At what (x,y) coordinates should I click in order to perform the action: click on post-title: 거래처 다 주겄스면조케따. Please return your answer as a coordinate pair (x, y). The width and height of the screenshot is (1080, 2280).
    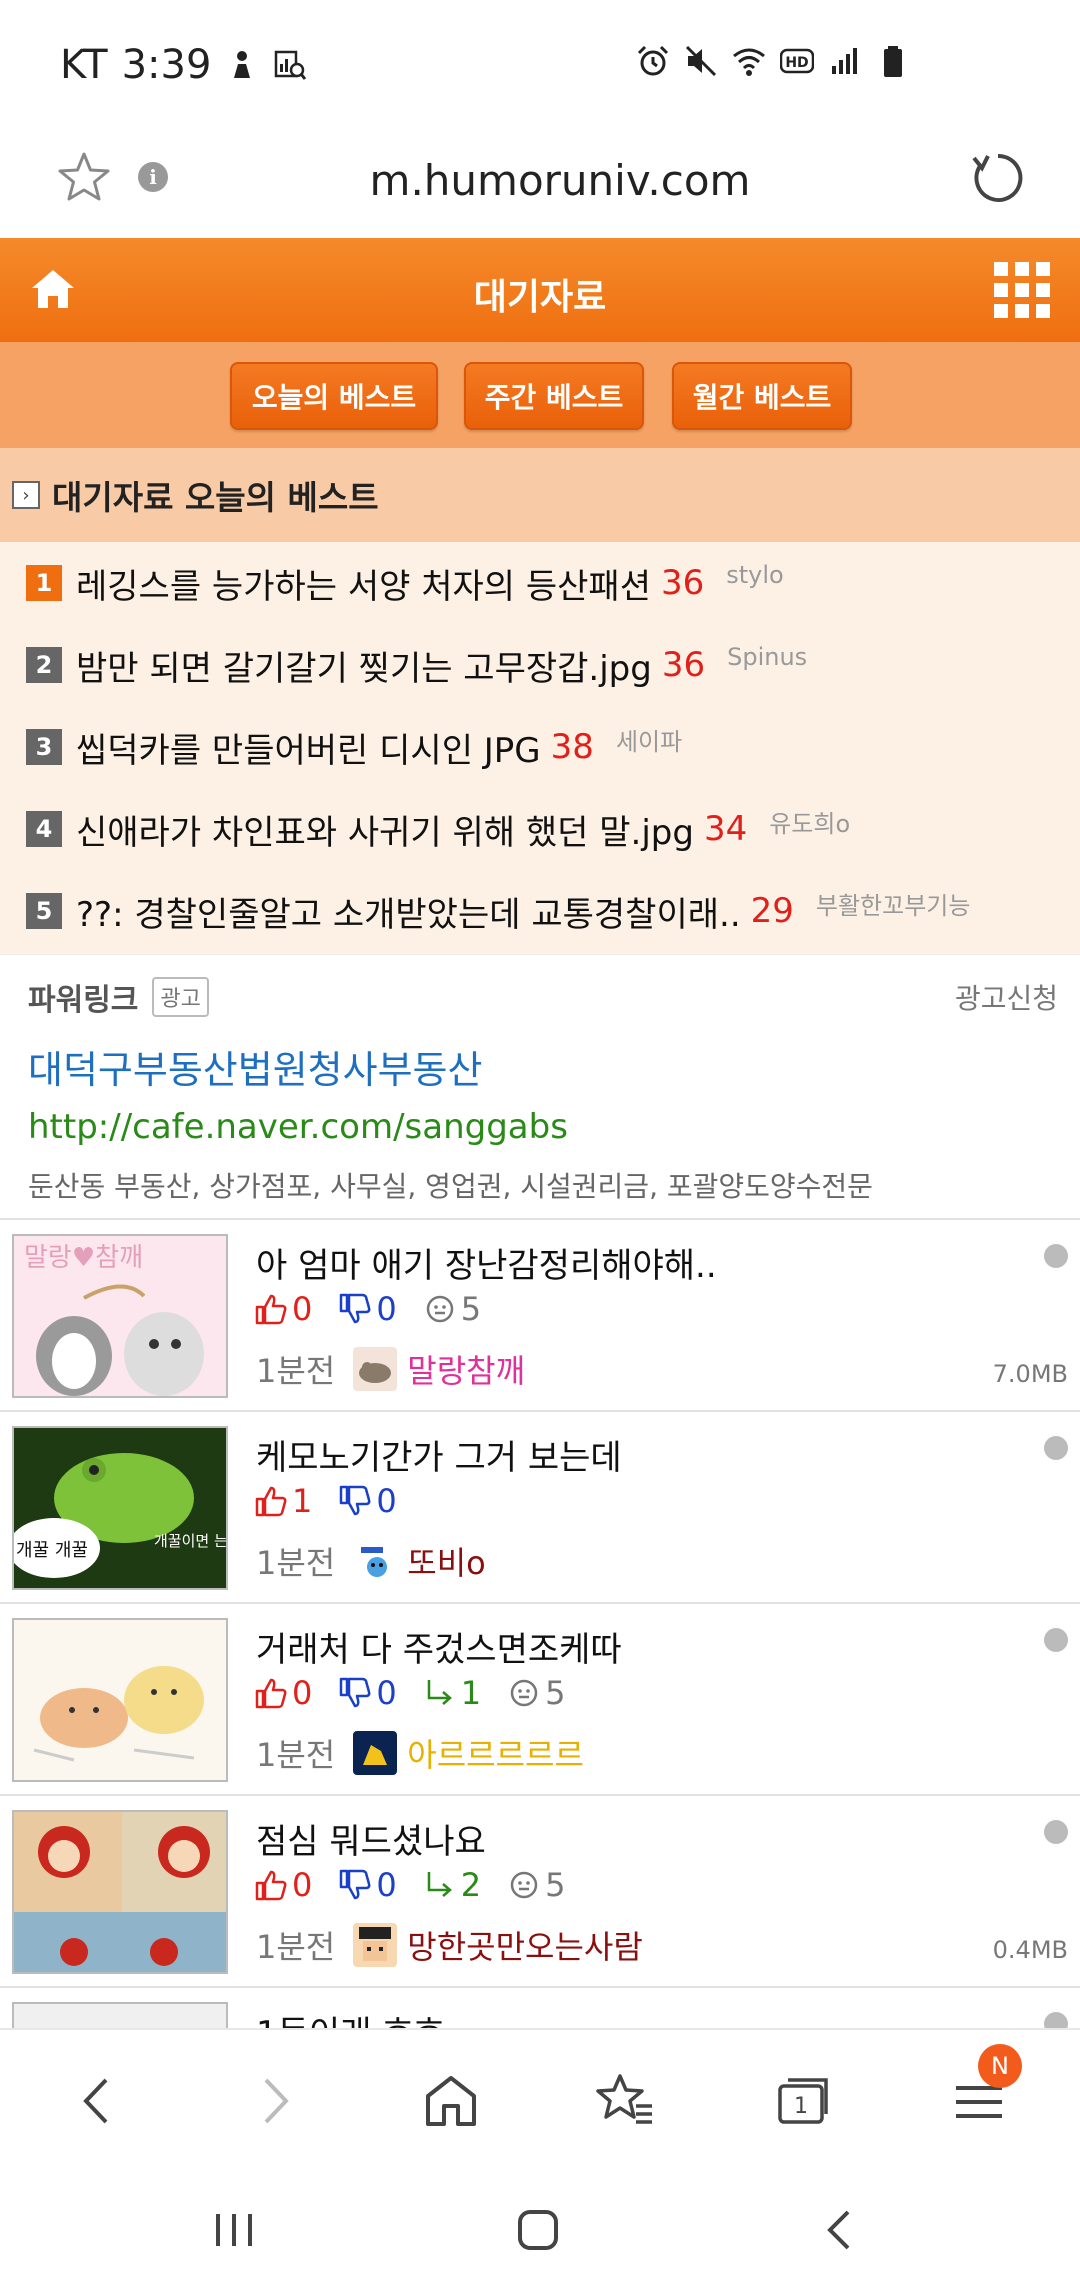
    Looking at the image, I should click on (439, 1646).